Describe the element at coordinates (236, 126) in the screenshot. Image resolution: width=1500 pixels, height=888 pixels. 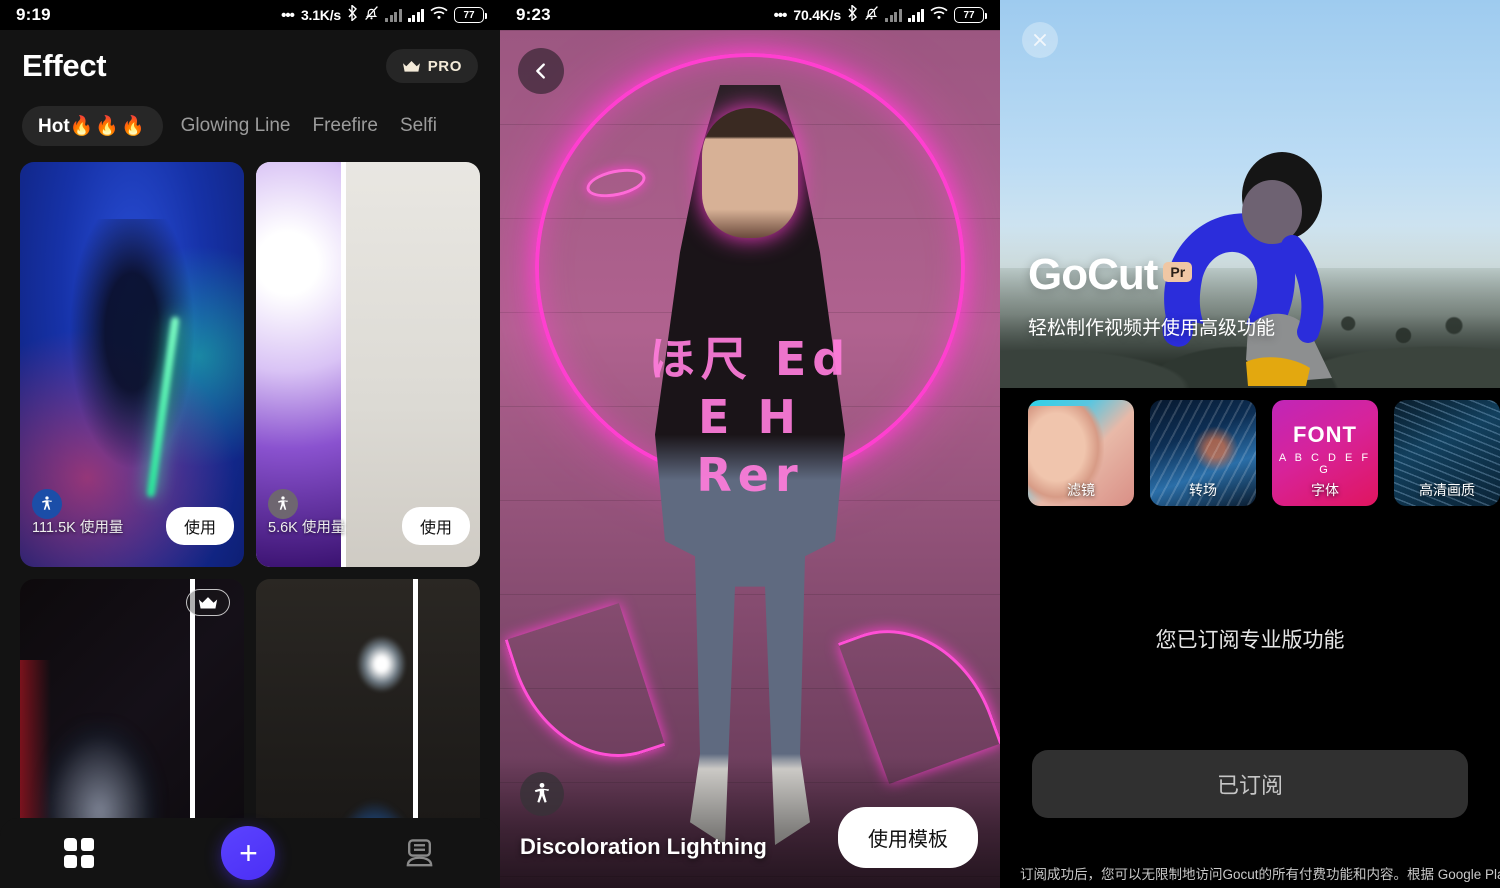
I see `tab-glowing-line: Glowing Line` at that location.